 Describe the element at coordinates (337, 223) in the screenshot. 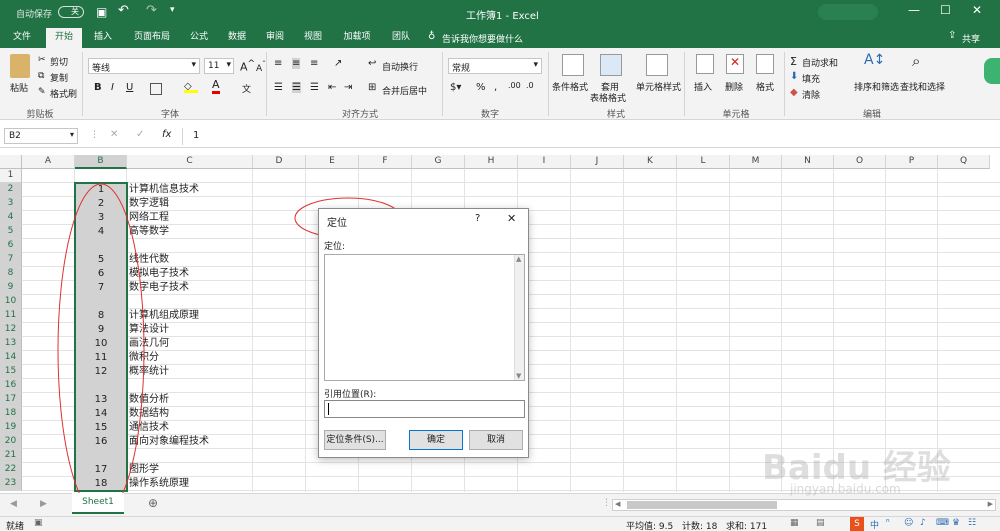

I see `dialog-title: 定位` at that location.